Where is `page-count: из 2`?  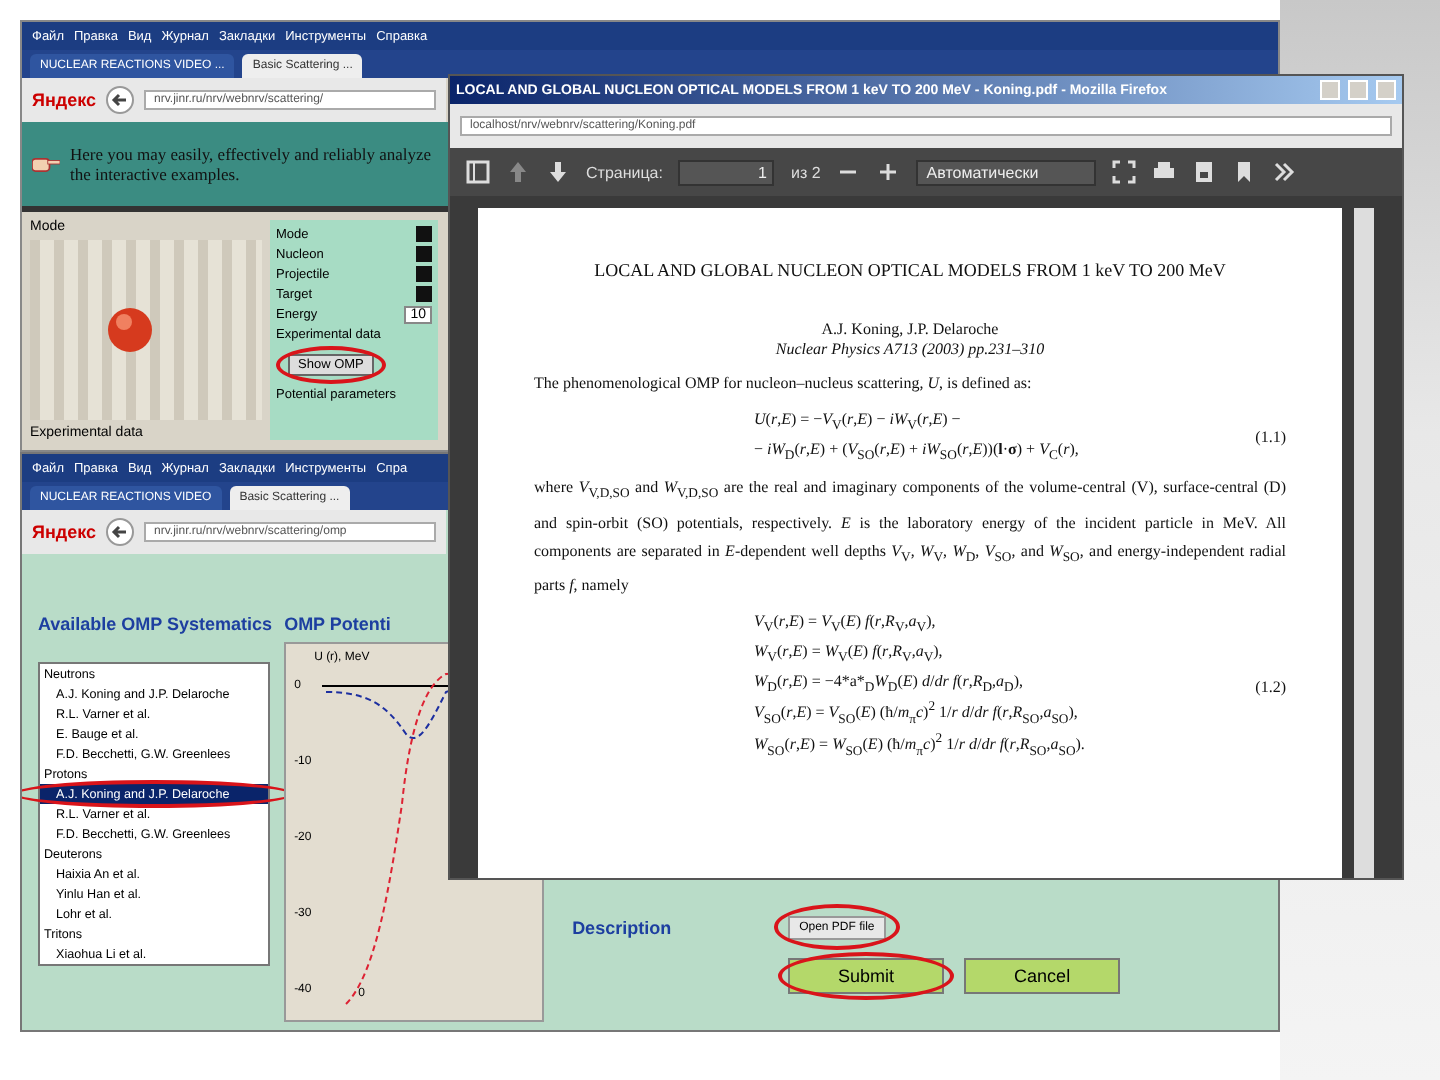 page-count: из 2 is located at coordinates (805, 172).